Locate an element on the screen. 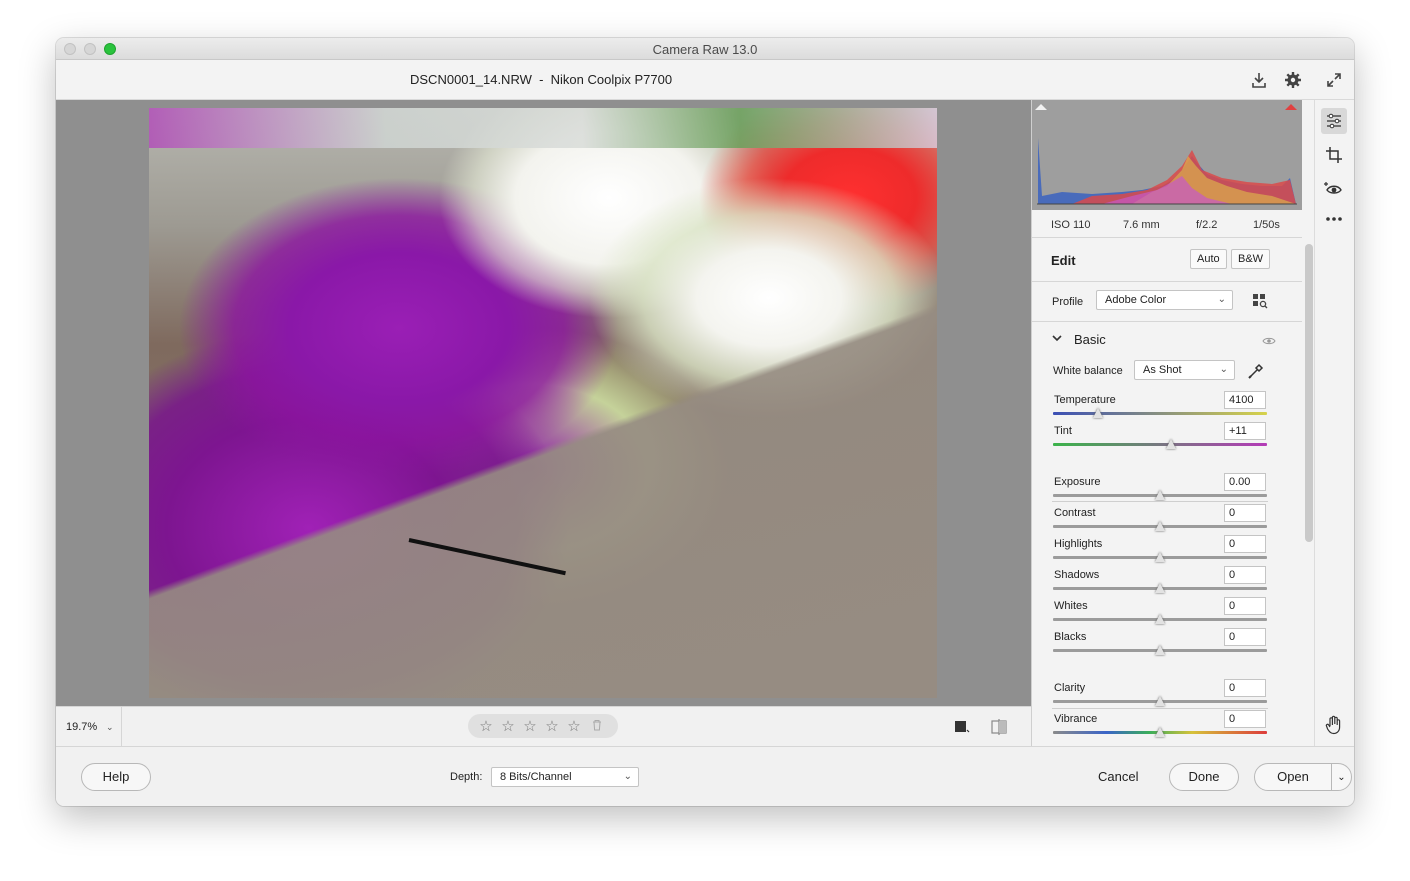  slider-value-field: +11 is located at coordinates (1245, 431).